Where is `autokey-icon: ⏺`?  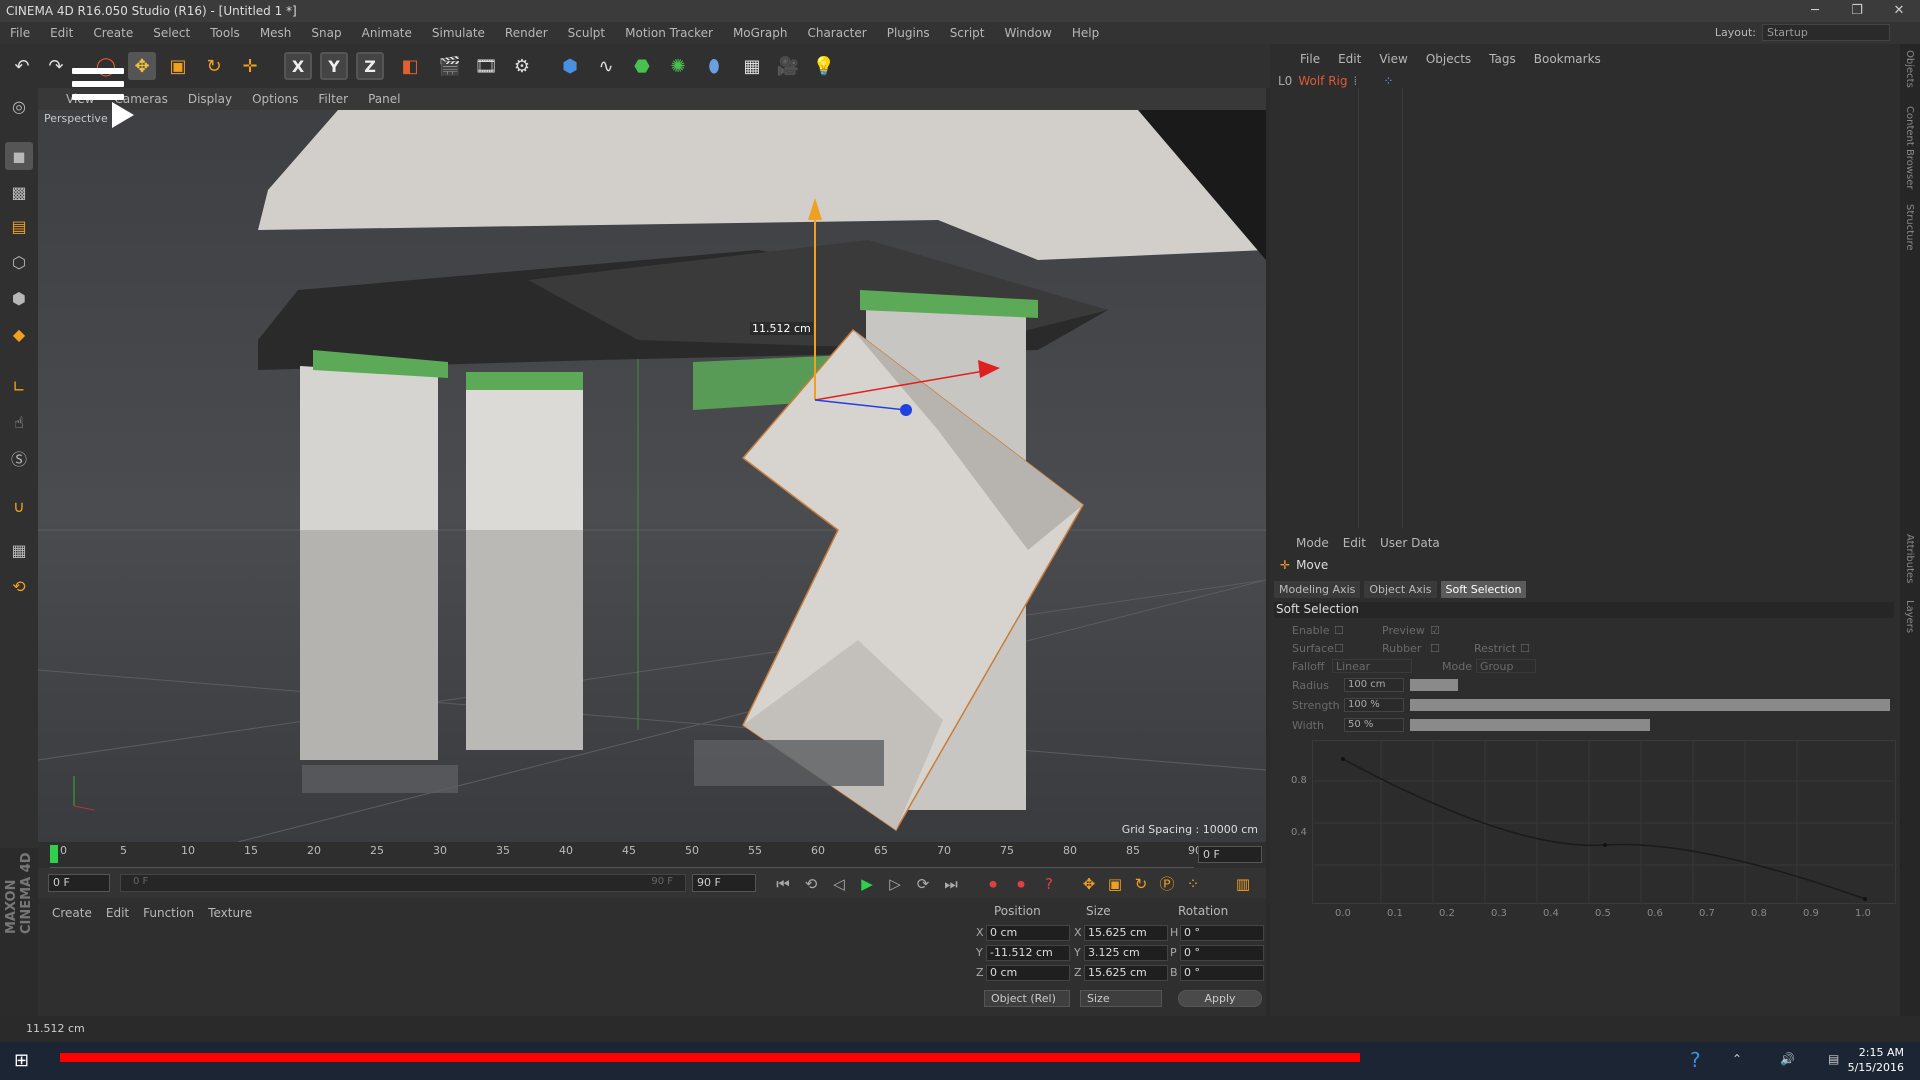 autokey-icon: ⏺ is located at coordinates (1021, 884).